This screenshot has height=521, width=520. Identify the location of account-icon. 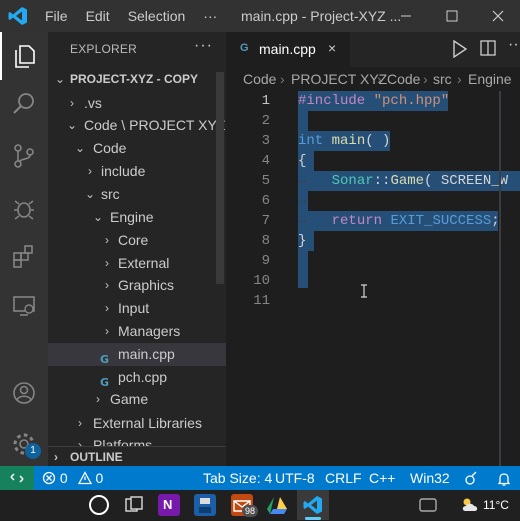
(24, 393).